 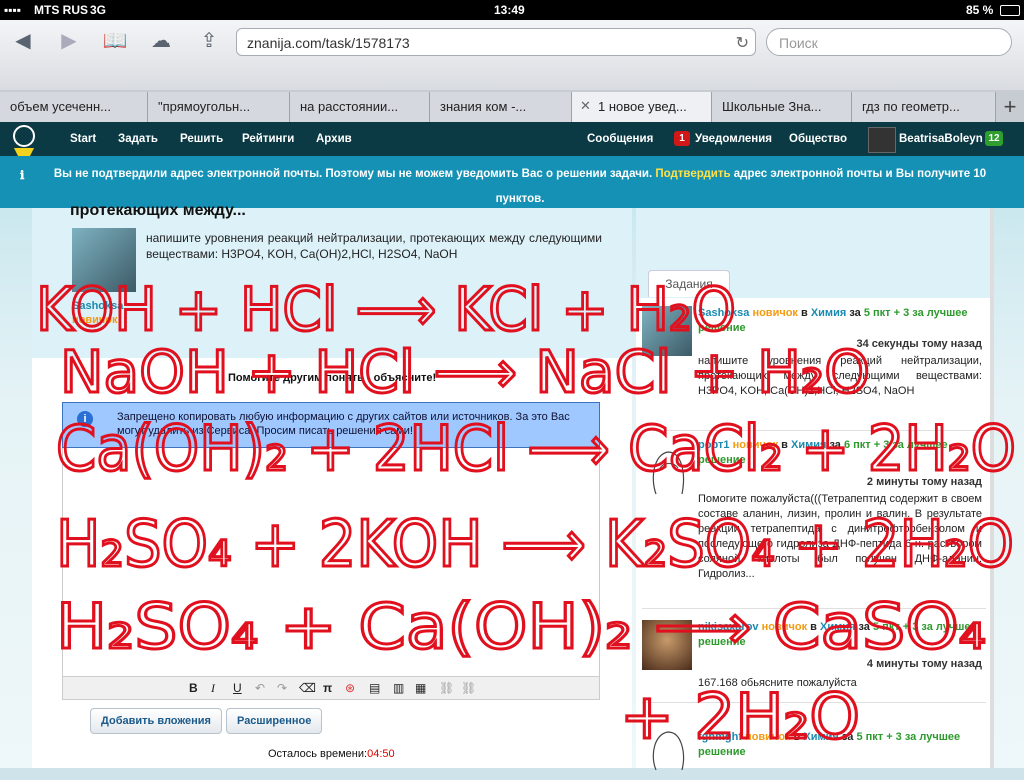 I want to click on share-icon: ⇪, so click(x=209, y=41).